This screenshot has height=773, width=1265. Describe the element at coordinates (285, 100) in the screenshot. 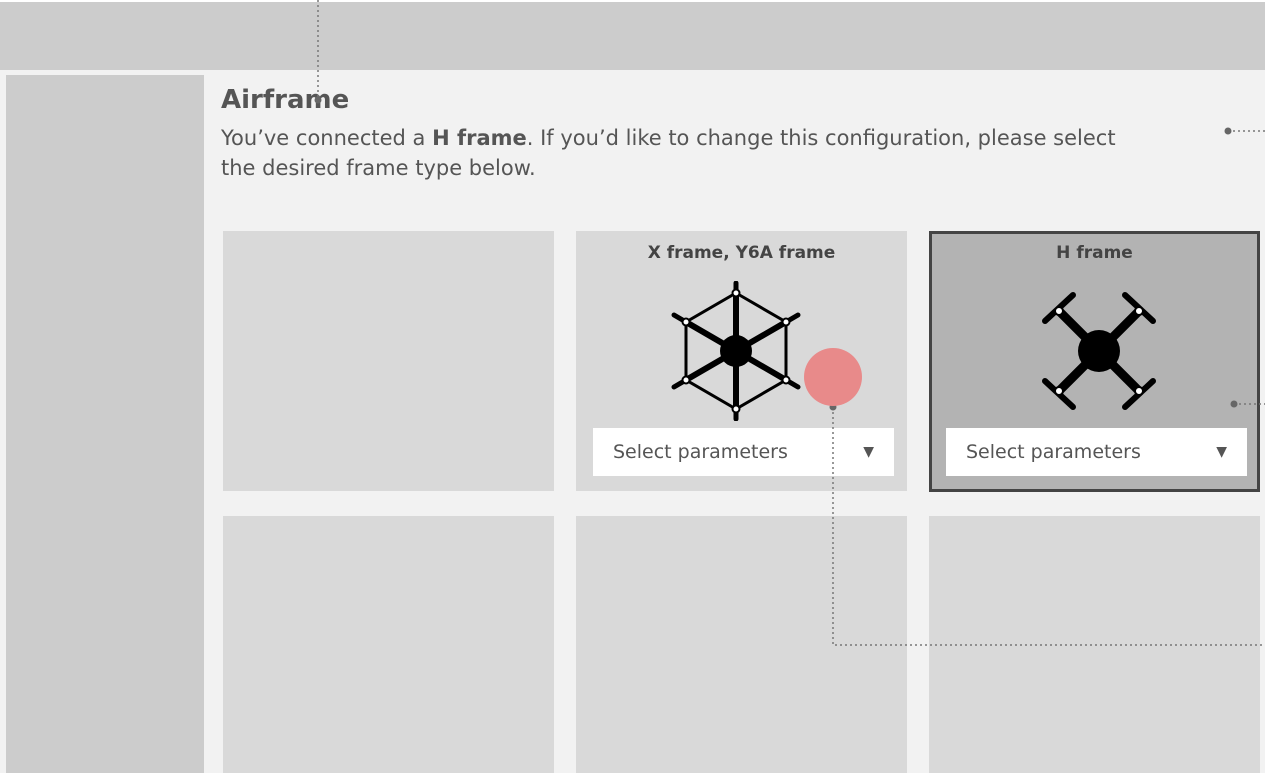

I see `page-title: Airframe` at that location.